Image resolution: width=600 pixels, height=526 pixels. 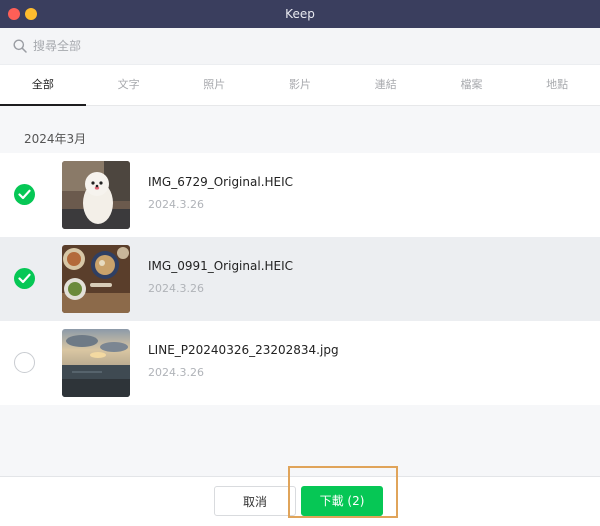 I want to click on category-tabs: 全部 文字 照片 影片 連結 檔案 地點, so click(x=300, y=85).